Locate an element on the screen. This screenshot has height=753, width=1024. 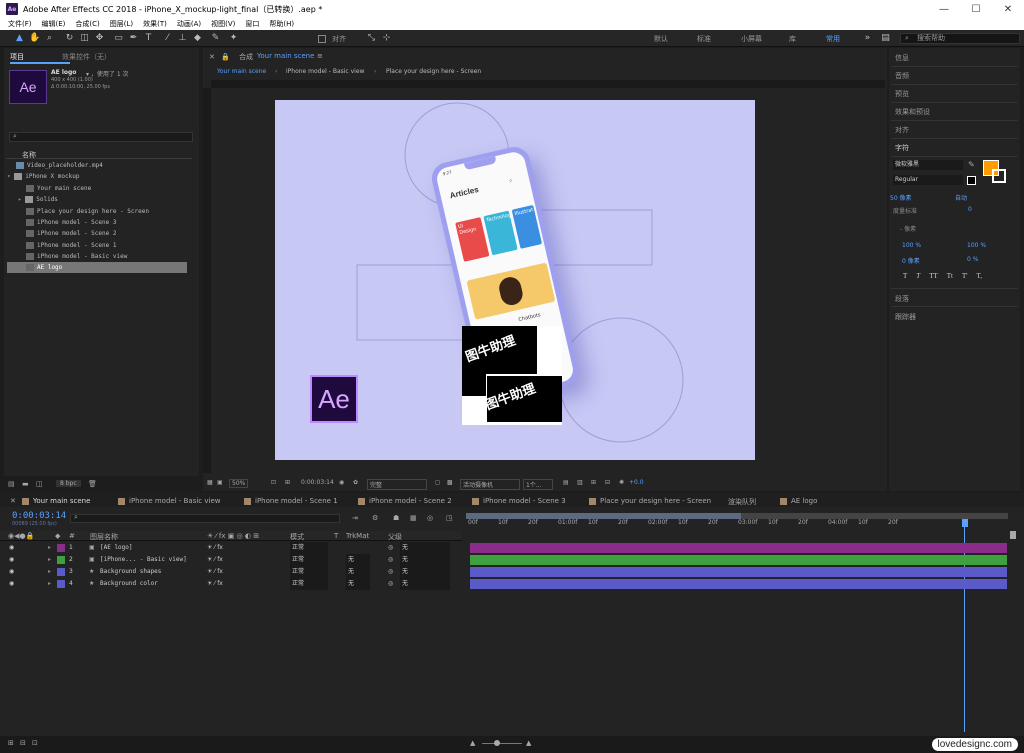
tsume-field: 0 % is located at coordinates (972, 259).